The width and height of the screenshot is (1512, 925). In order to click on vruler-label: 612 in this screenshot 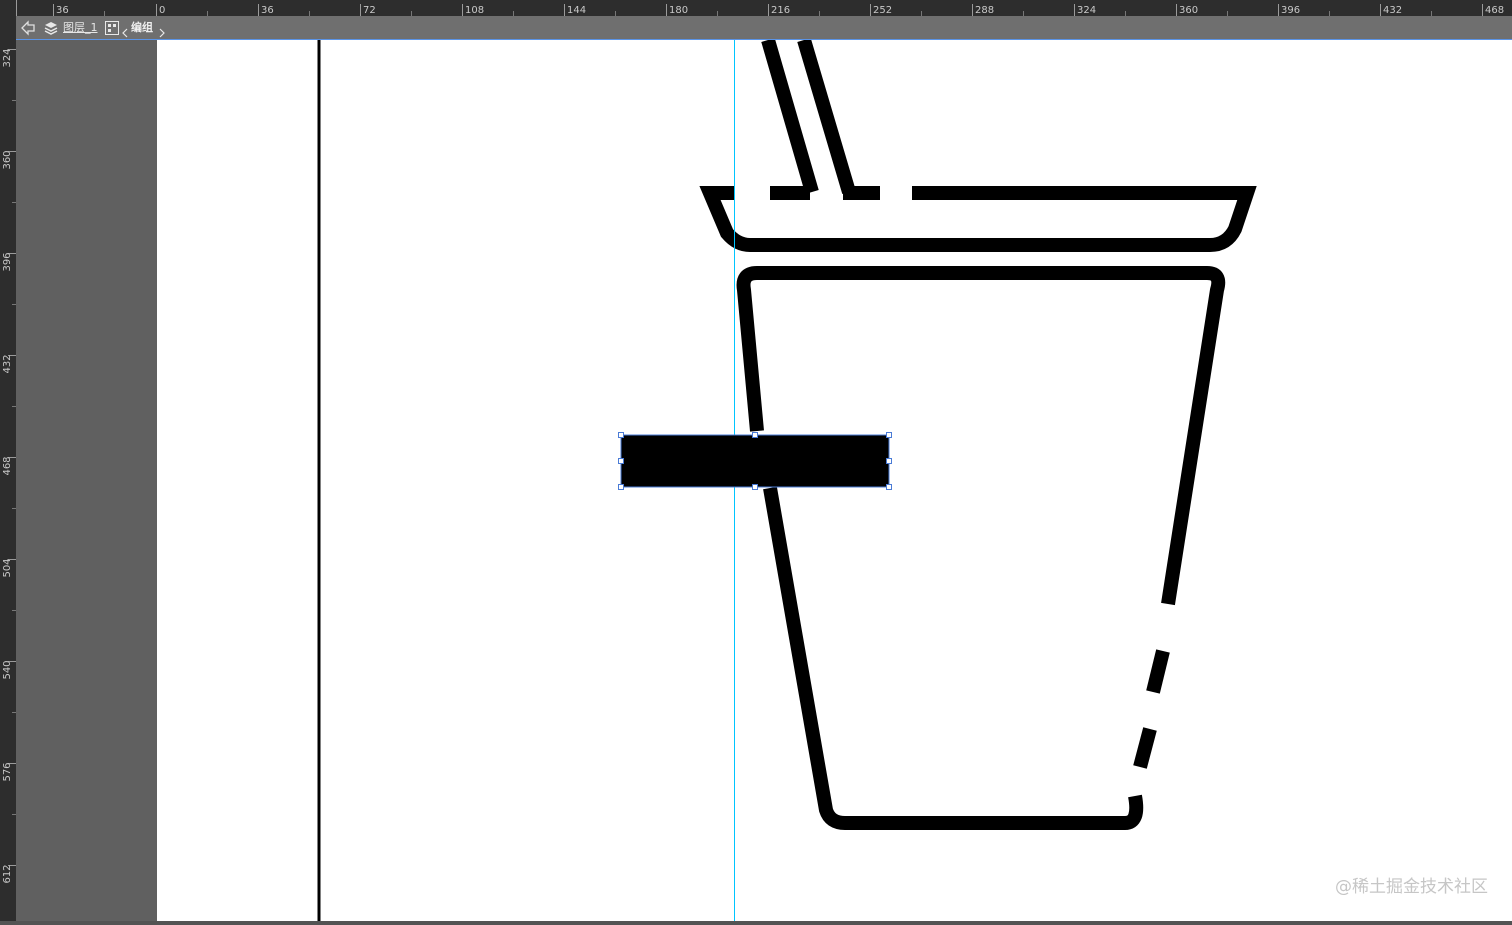, I will do `click(7, 873)`.